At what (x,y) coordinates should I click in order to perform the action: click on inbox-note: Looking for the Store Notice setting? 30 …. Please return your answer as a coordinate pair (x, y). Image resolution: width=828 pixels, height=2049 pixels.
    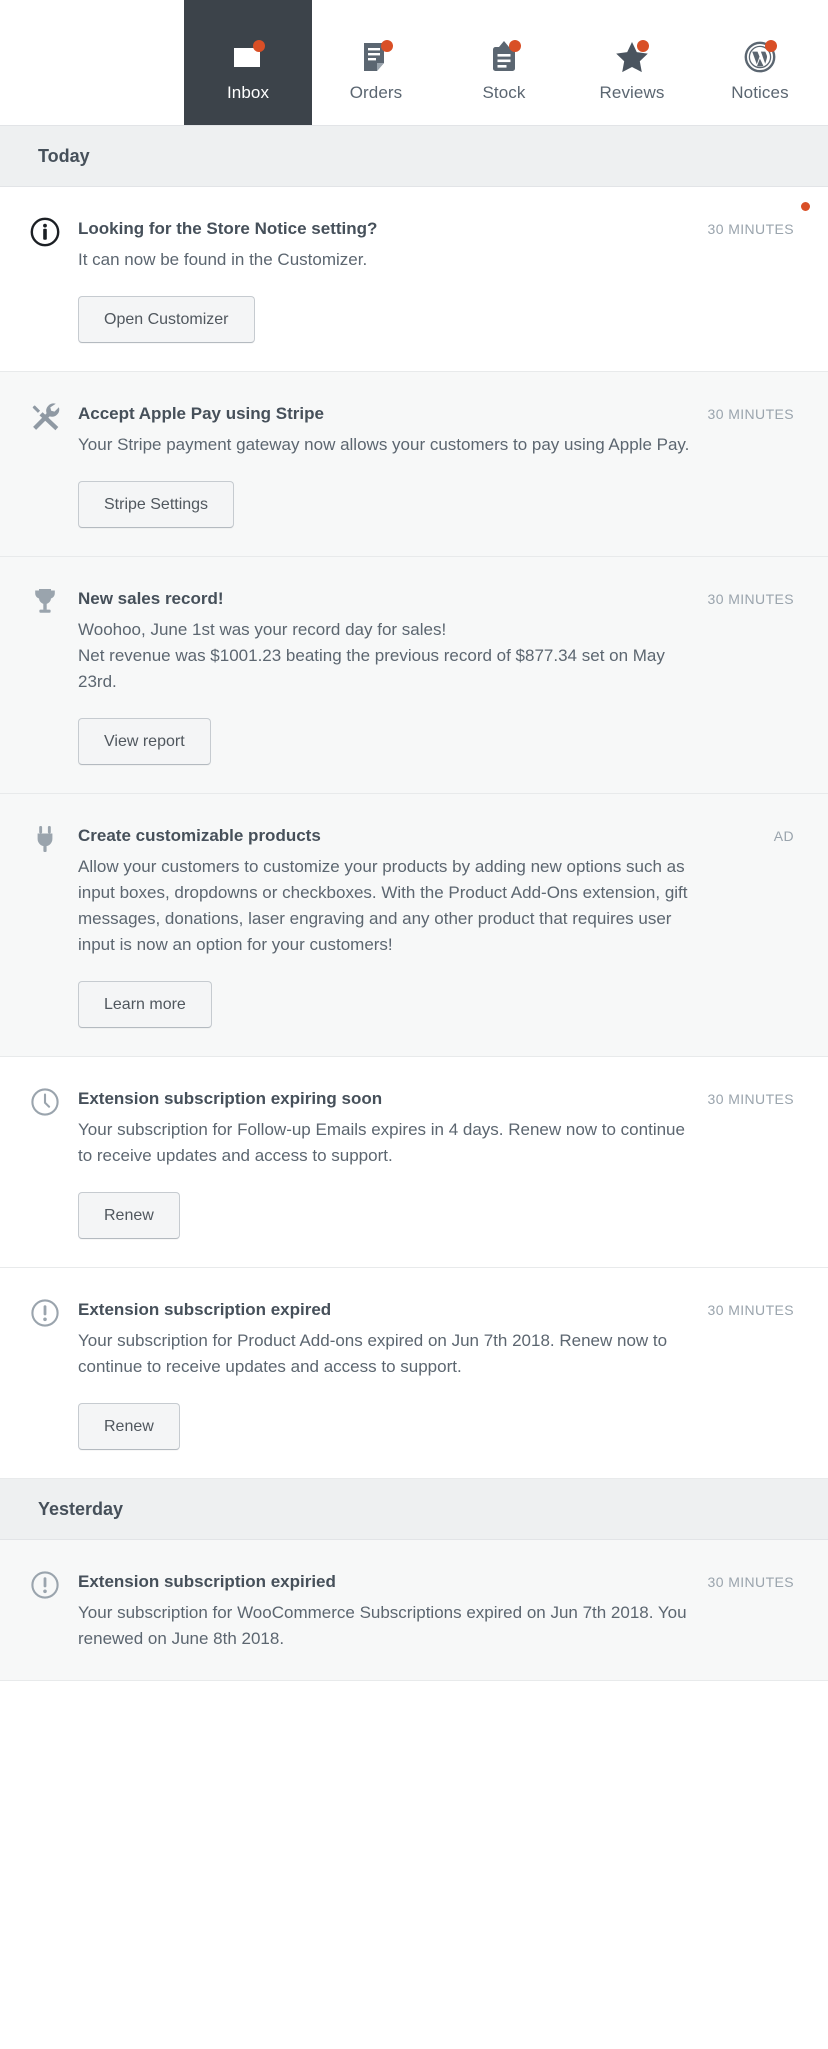
    Looking at the image, I should click on (414, 279).